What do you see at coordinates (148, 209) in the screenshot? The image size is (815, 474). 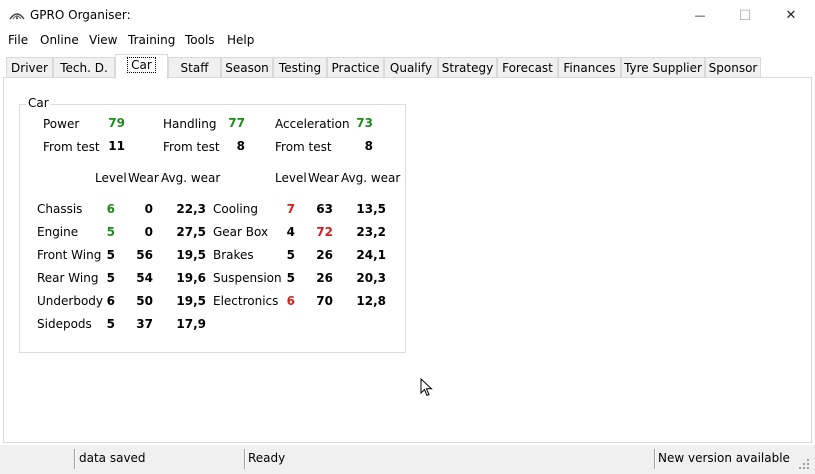 I see `chassis-wear: 0` at bounding box center [148, 209].